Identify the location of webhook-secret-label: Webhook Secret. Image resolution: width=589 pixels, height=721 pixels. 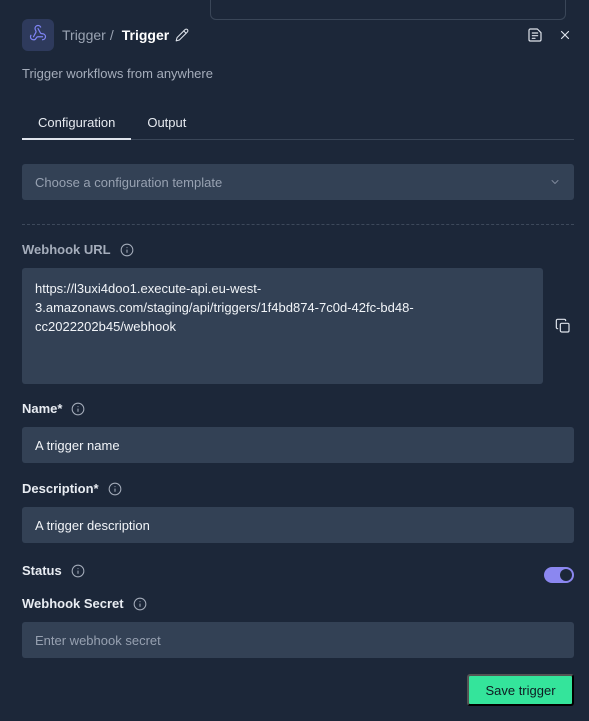
(84, 603).